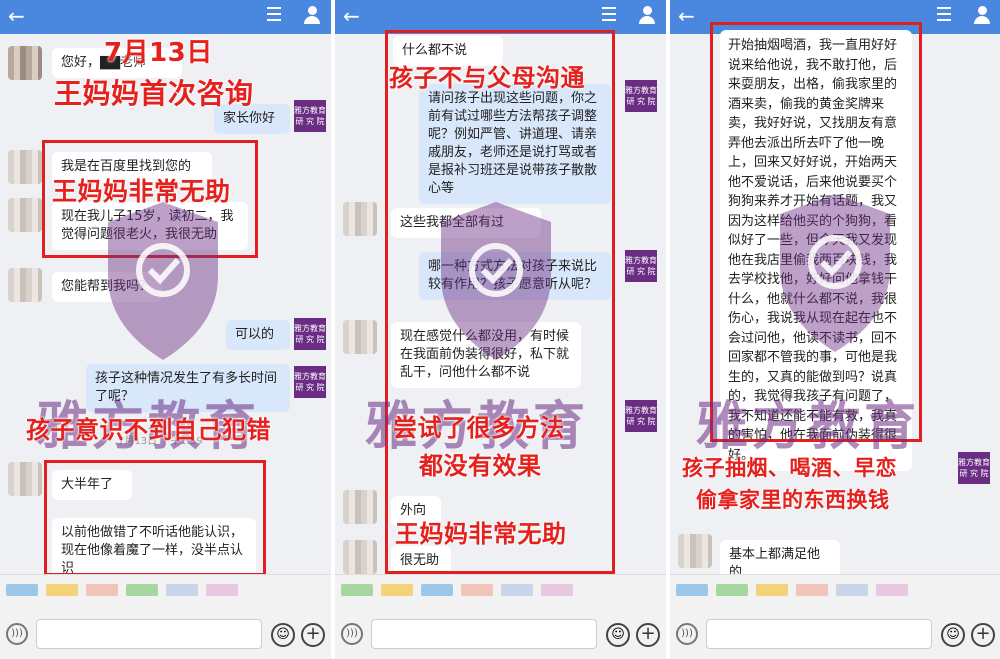 This screenshot has width=1000, height=659. I want to click on annotation-first-consult: 王妈妈首次咨询, so click(154, 93).